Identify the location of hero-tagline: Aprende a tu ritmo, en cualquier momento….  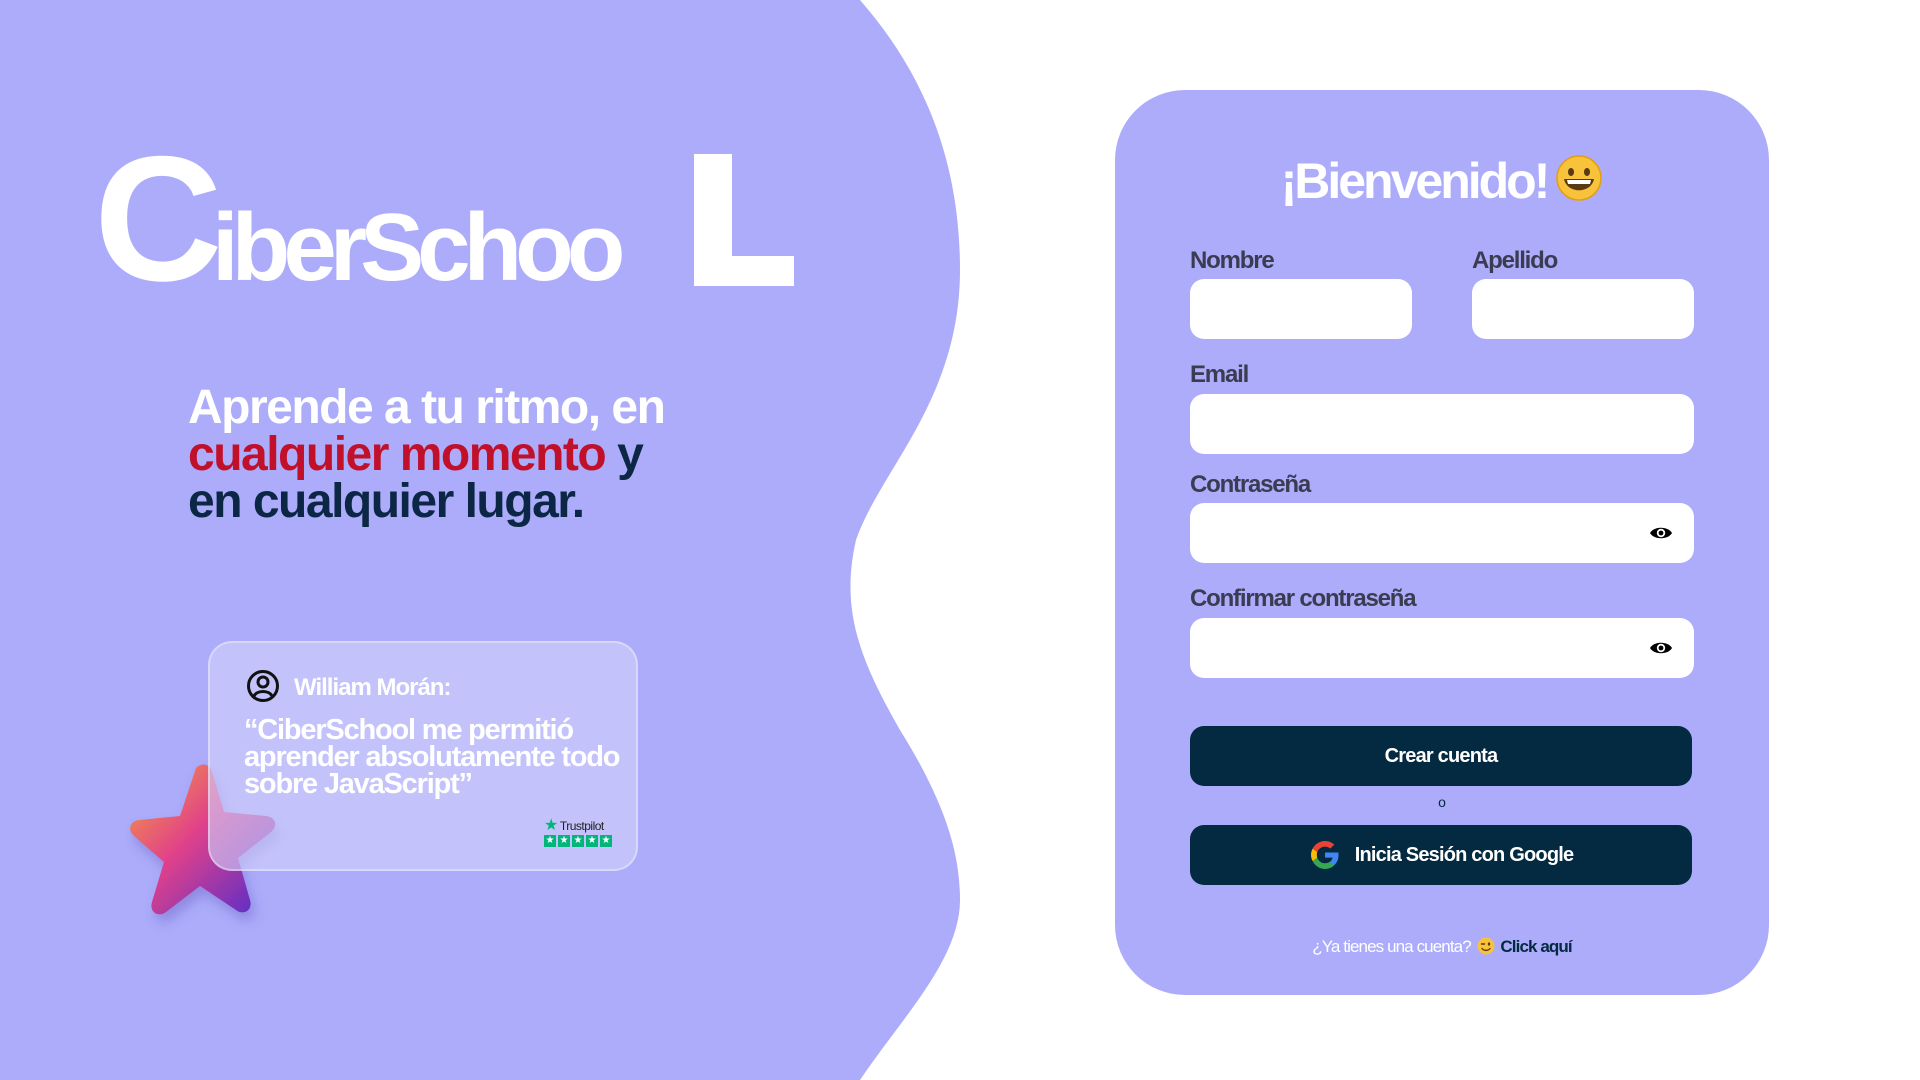
(468, 454).